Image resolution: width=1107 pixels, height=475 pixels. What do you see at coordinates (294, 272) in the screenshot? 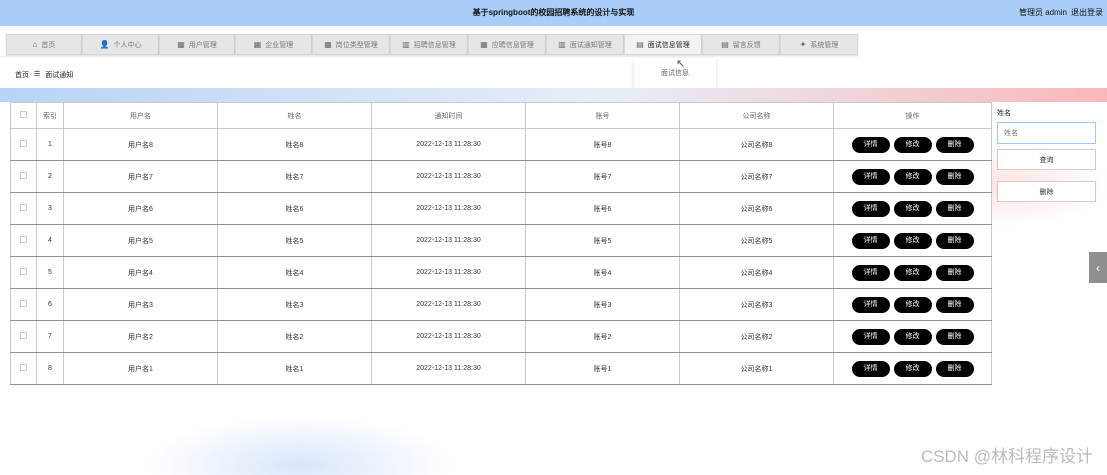
I see `cell-name: 姓名4` at bounding box center [294, 272].